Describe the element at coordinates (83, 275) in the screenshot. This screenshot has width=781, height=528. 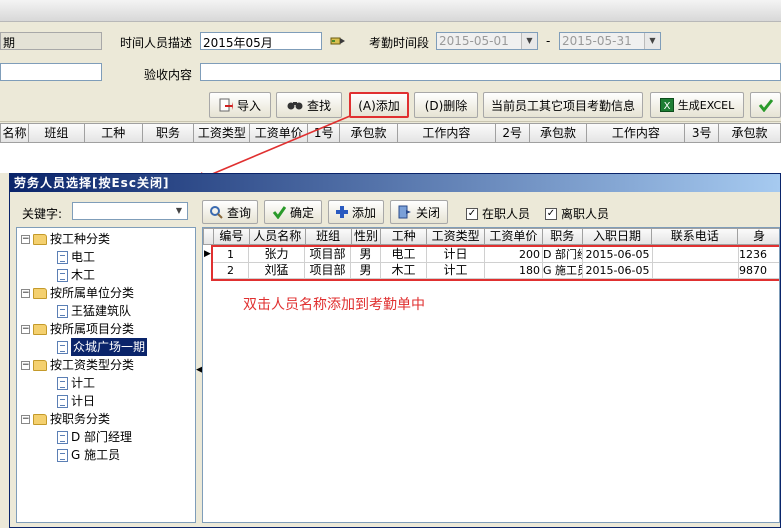
I see `tree-node-label: 木工` at that location.